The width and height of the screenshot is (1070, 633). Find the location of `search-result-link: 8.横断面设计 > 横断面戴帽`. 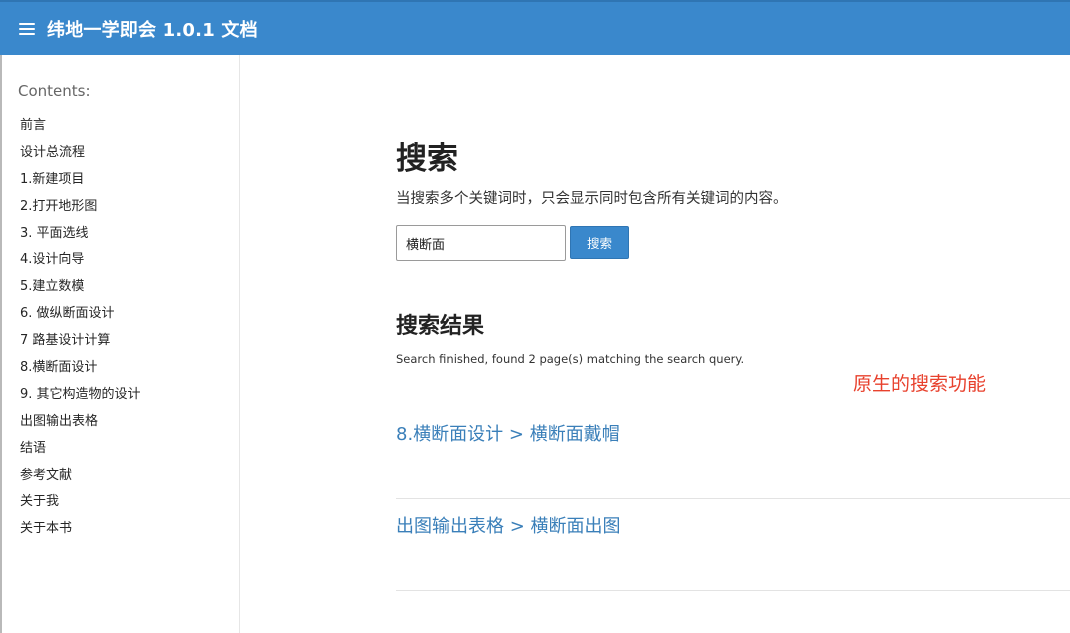

search-result-link: 8.横断面设计 > 横断面戴帽 is located at coordinates (508, 433).